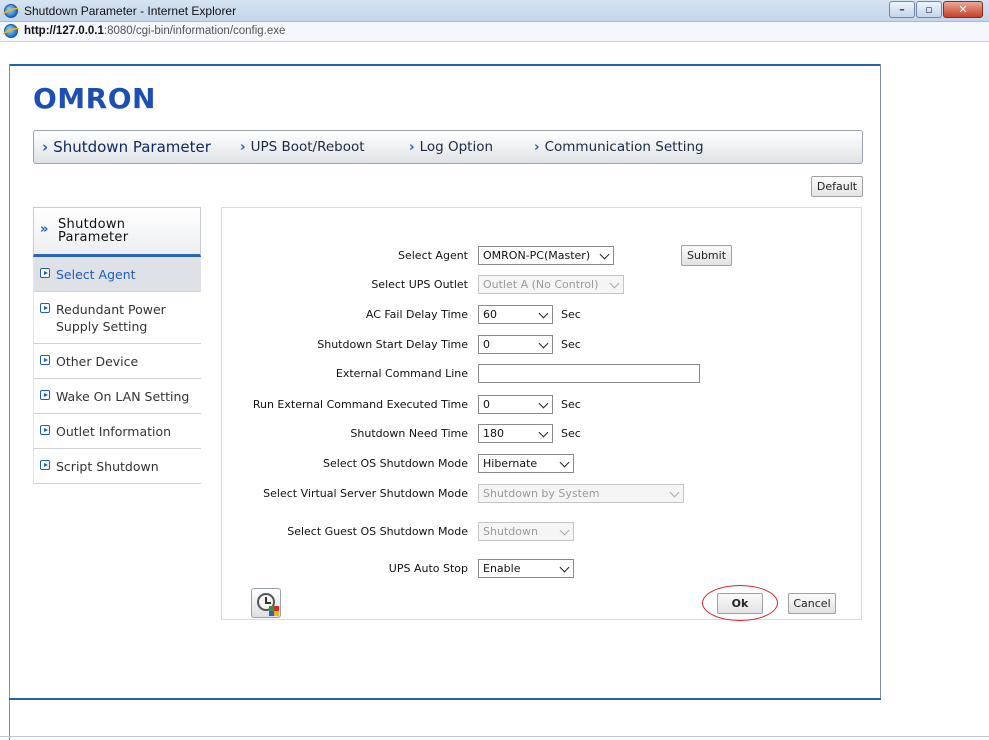 The image size is (989, 740). I want to click on os-shutdown-mode-dropdown: Hibernate, so click(526, 463).